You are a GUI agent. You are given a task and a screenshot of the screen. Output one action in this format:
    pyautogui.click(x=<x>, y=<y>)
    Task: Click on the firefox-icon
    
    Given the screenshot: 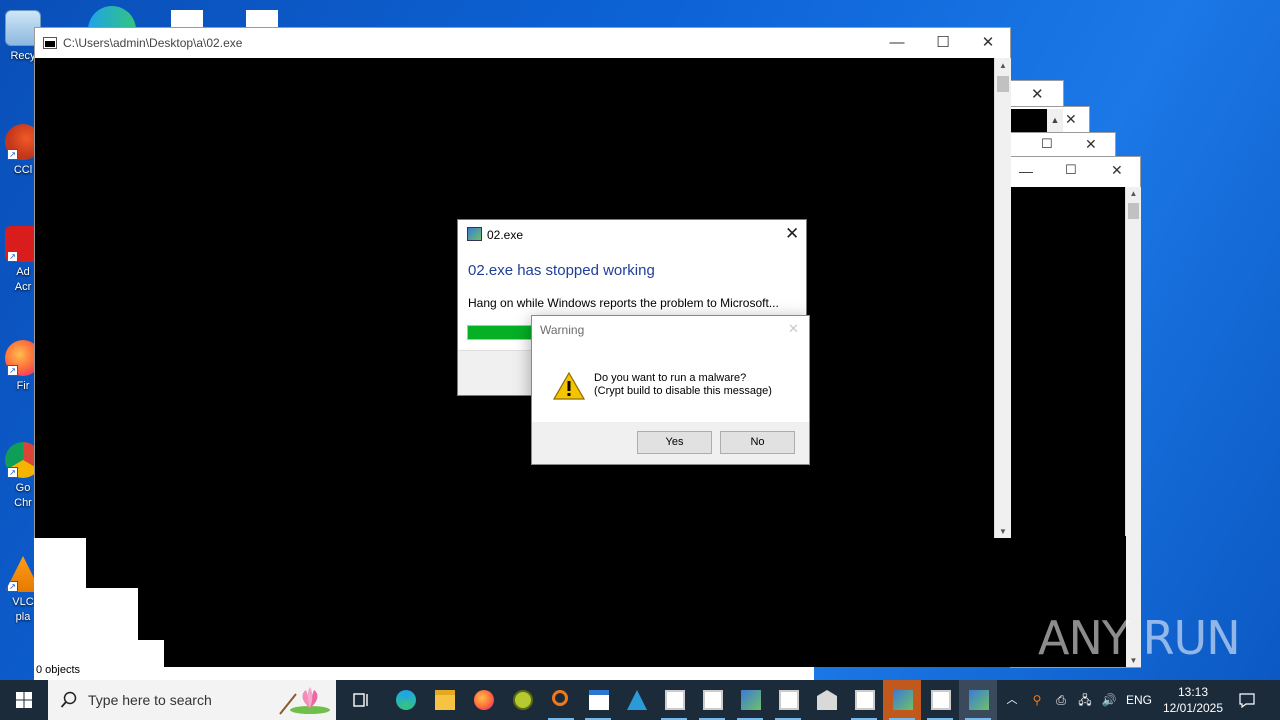 What is the action you would take?
    pyautogui.click(x=484, y=700)
    